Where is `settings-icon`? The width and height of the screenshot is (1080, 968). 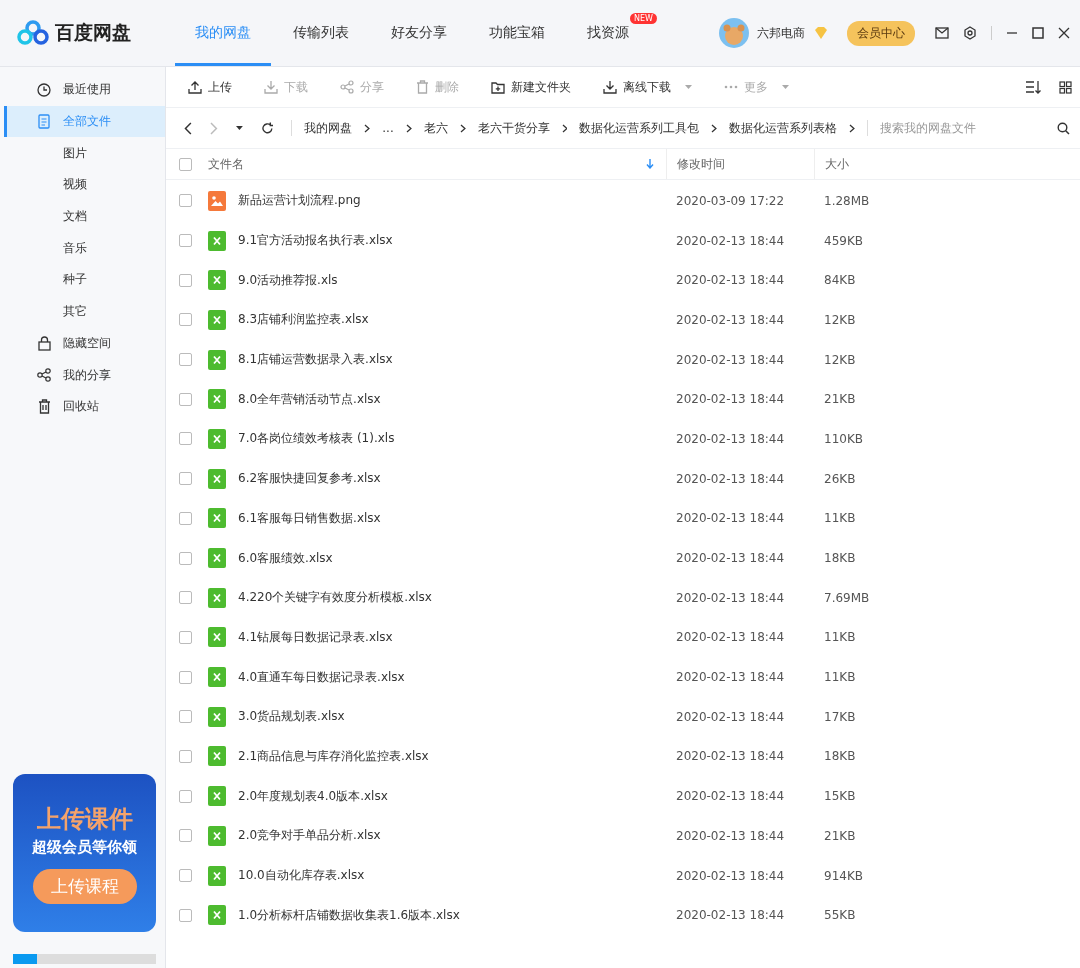 settings-icon is located at coordinates (970, 33).